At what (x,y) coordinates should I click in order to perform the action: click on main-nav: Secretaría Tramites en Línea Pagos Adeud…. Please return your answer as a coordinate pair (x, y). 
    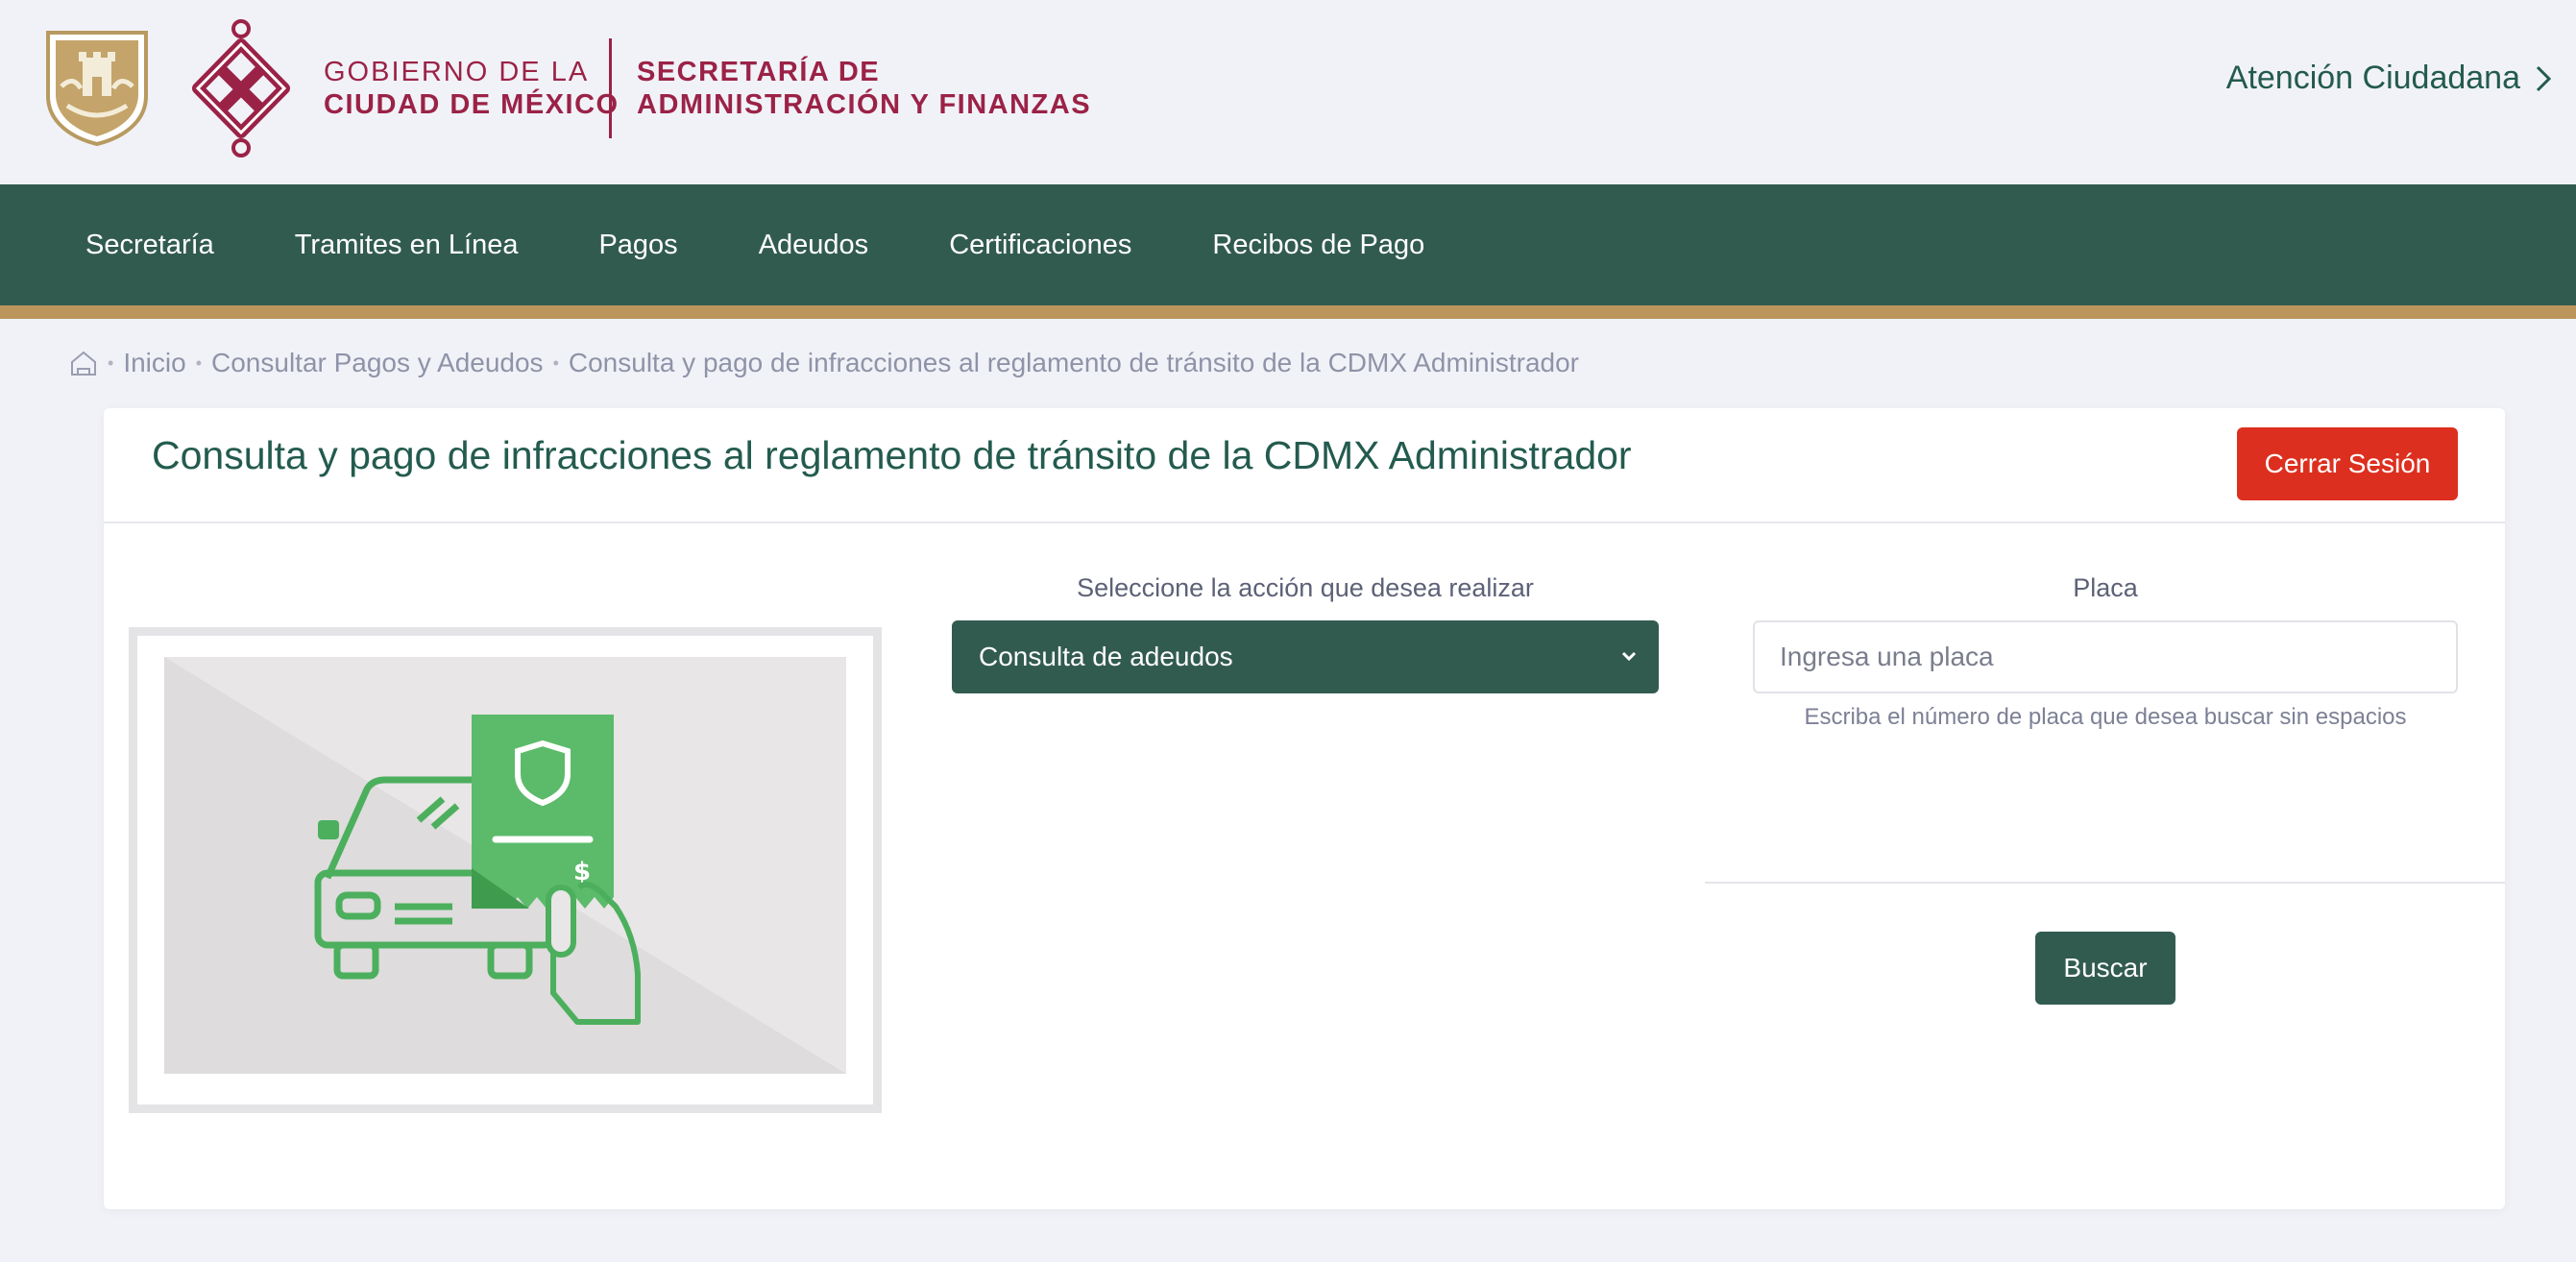
    Looking at the image, I should click on (1288, 251).